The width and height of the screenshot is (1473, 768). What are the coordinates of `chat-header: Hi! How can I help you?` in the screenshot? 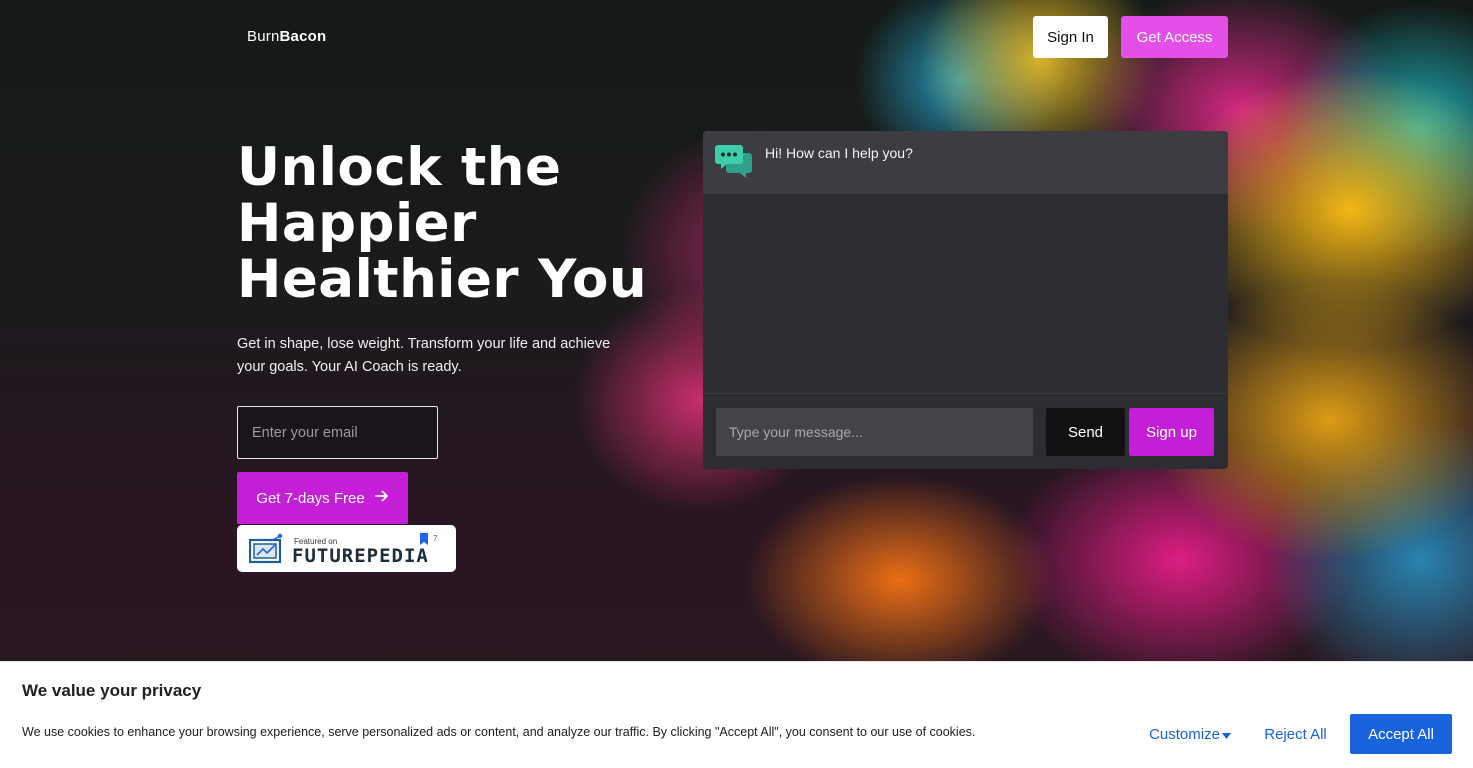 It's located at (965, 162).